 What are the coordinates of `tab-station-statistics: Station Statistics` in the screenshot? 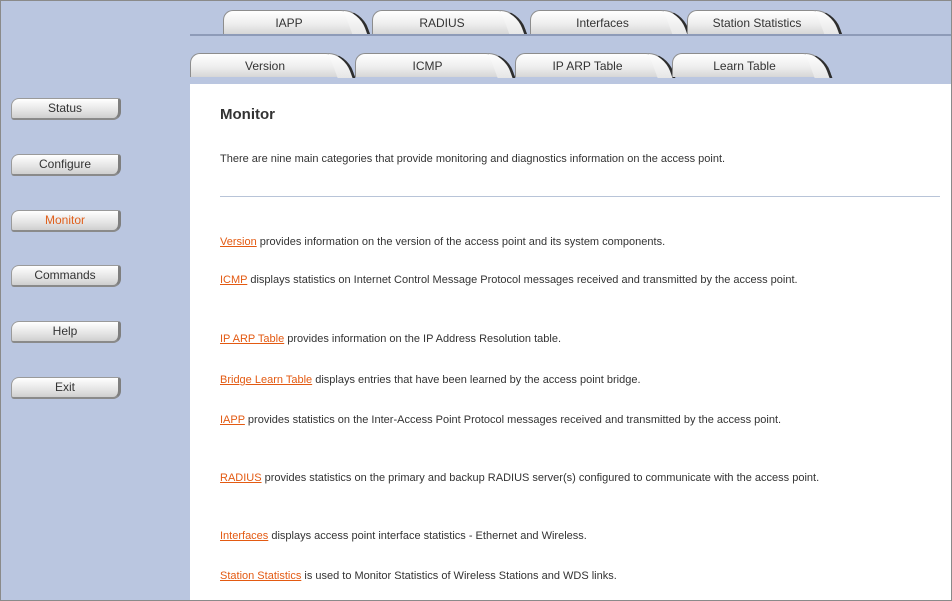 It's located at (765, 22).